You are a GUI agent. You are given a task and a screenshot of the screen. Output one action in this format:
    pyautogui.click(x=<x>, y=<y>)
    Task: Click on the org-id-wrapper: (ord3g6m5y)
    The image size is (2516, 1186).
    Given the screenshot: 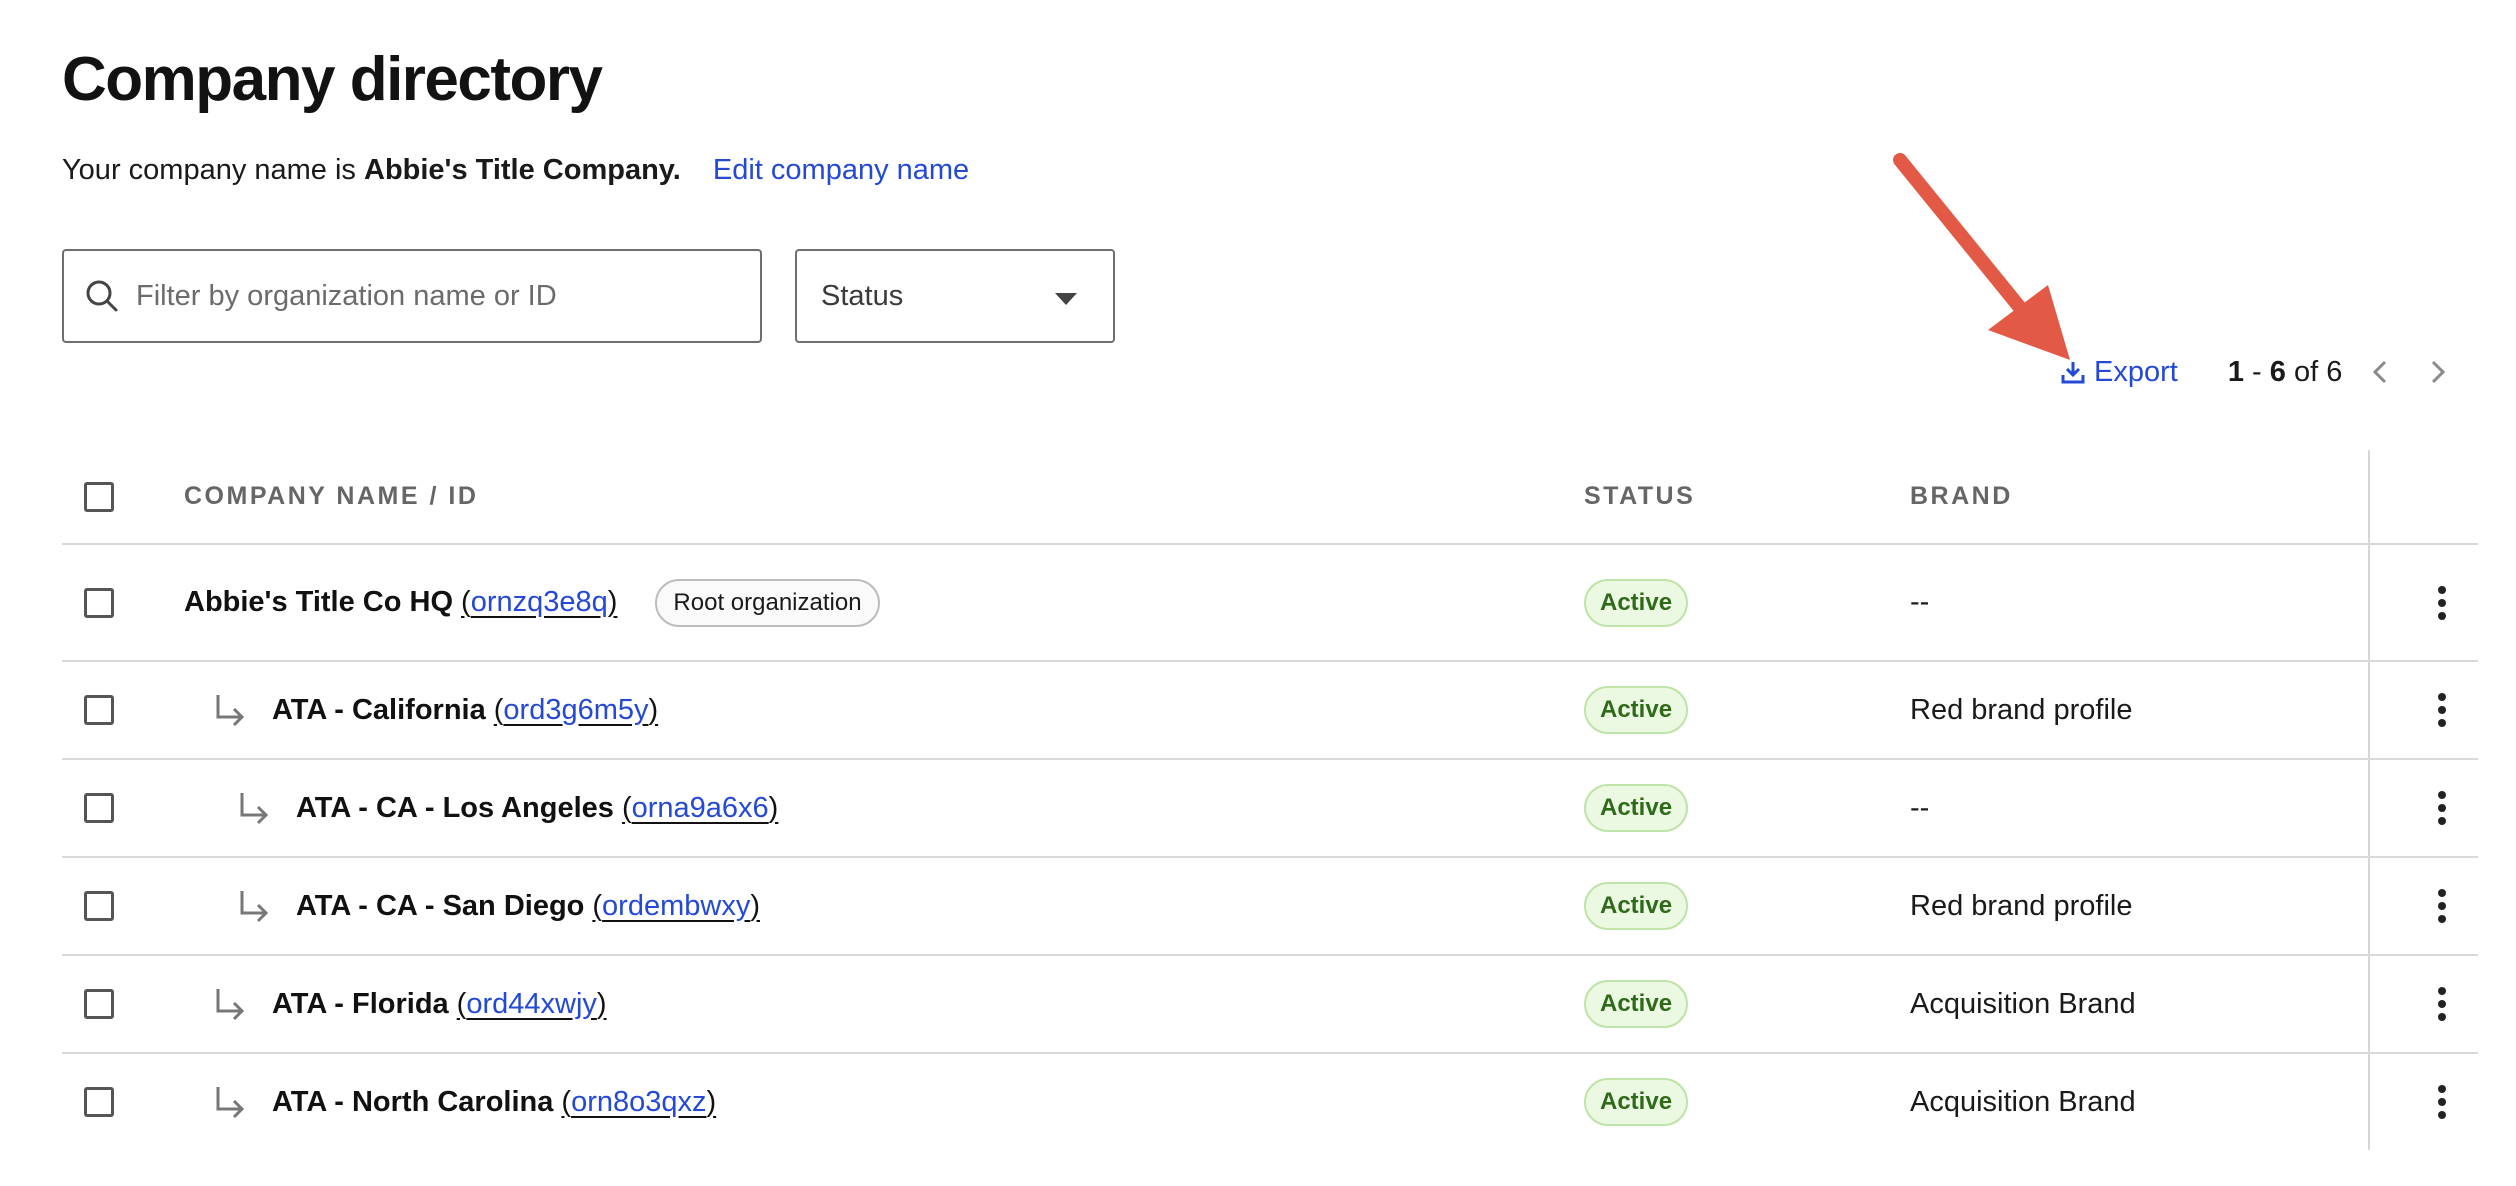 What is the action you would take?
    pyautogui.click(x=576, y=709)
    